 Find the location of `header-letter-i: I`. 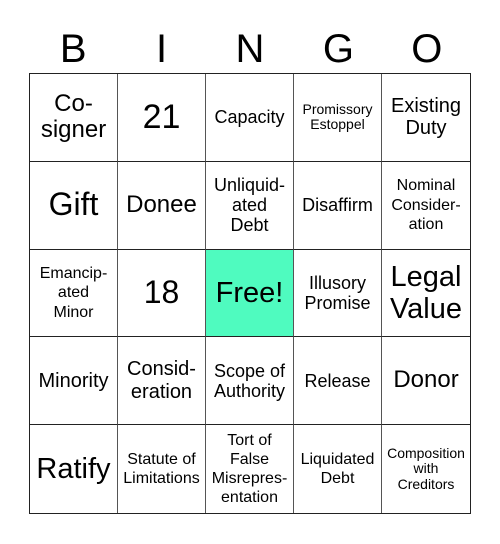

header-letter-i: I is located at coordinates (162, 49).